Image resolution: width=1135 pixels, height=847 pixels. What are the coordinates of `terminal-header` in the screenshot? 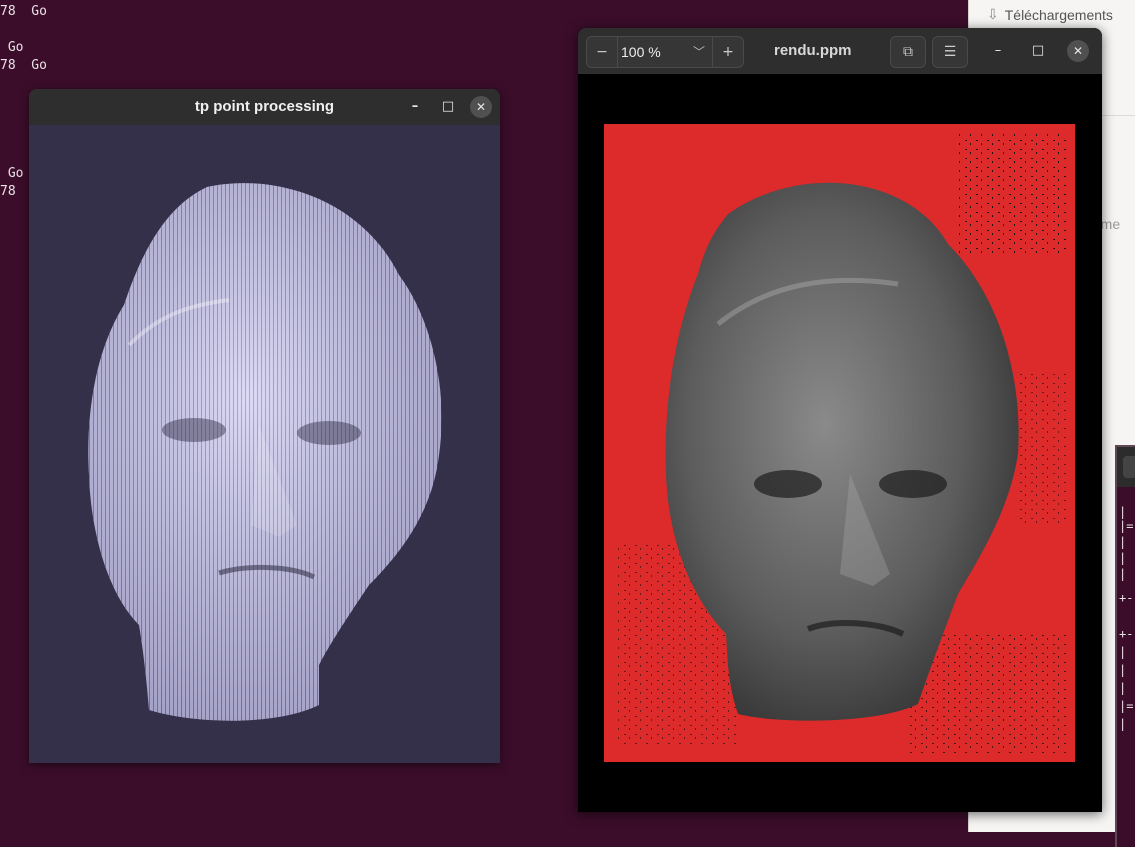 It's located at (1126, 467).